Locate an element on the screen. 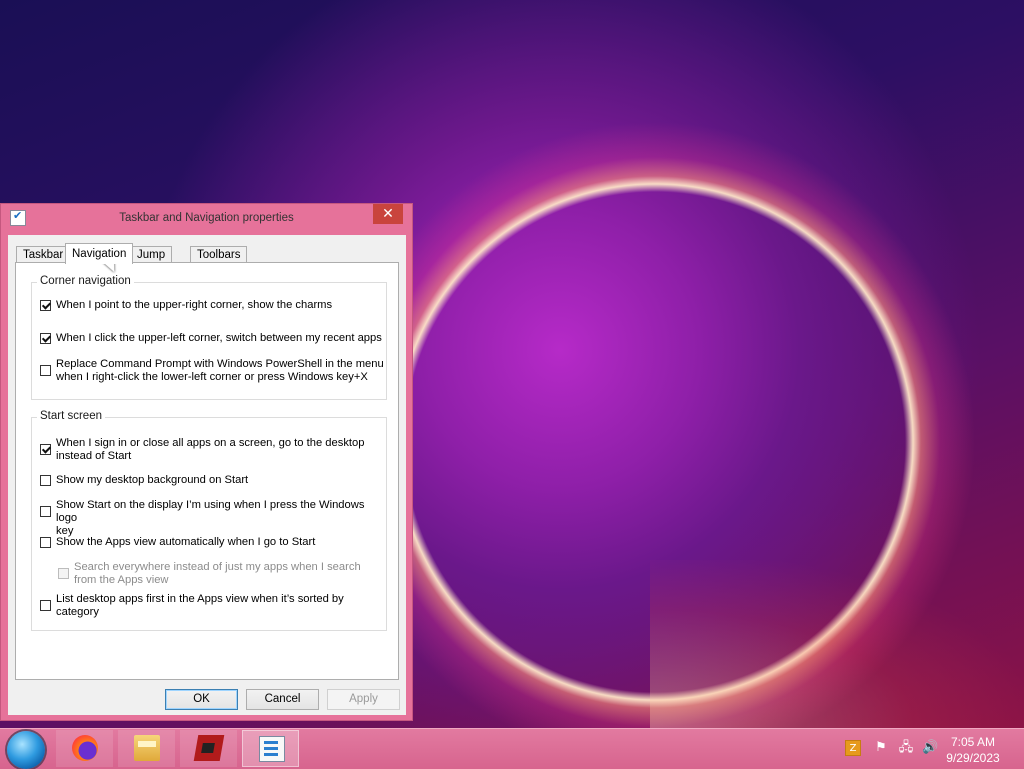  checkbox-search-everywhere is located at coordinates (63, 573).